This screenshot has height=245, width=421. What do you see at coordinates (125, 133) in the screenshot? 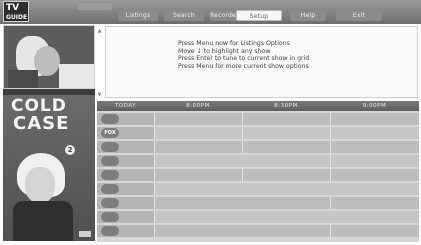
I see `channel-cell: FOX` at bounding box center [125, 133].